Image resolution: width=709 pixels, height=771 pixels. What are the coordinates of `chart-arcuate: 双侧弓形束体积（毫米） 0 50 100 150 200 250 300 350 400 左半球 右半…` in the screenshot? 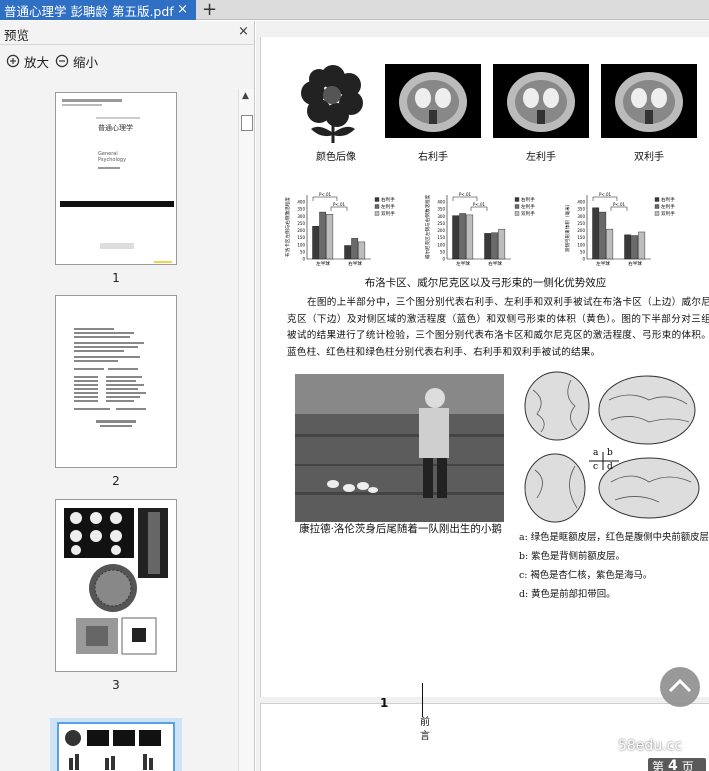 It's located at (620, 229).